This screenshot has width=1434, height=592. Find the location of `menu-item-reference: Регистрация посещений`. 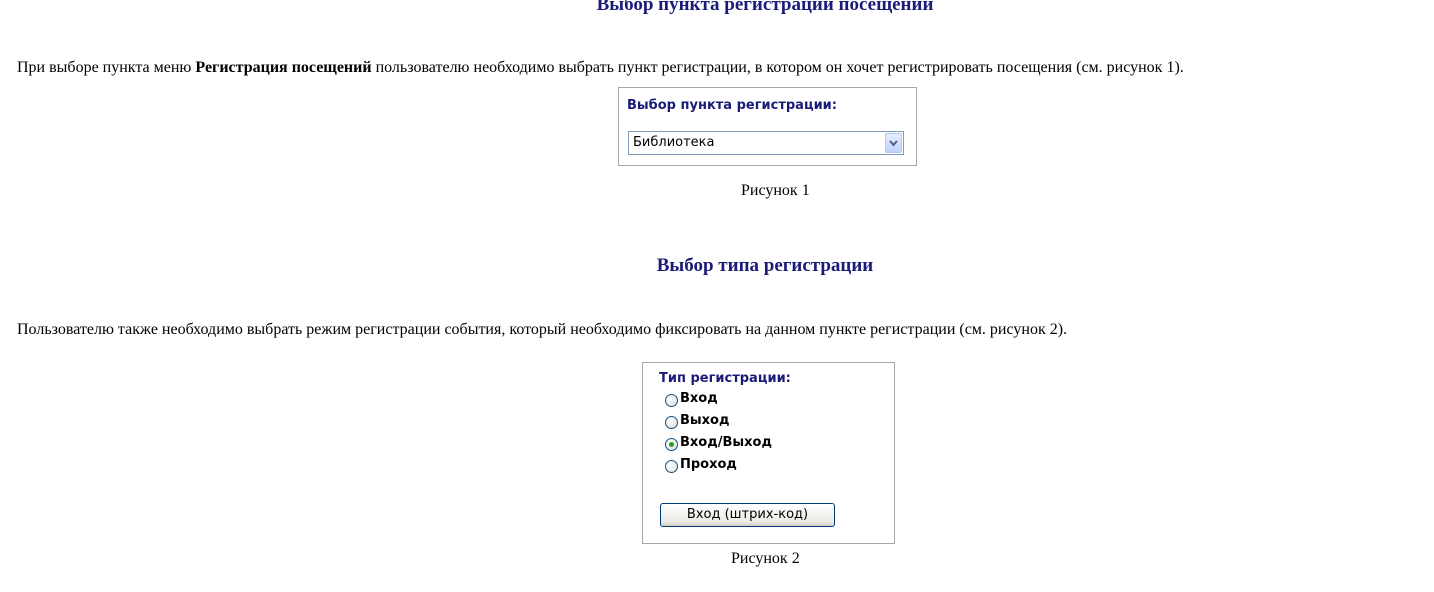

menu-item-reference: Регистрация посещений is located at coordinates (283, 67).